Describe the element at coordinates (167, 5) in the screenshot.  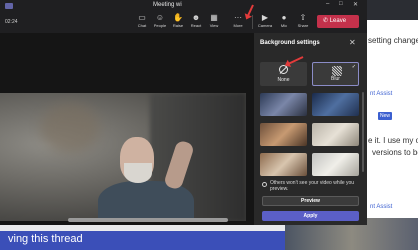
I see `window-title: Meeting wi` at that location.